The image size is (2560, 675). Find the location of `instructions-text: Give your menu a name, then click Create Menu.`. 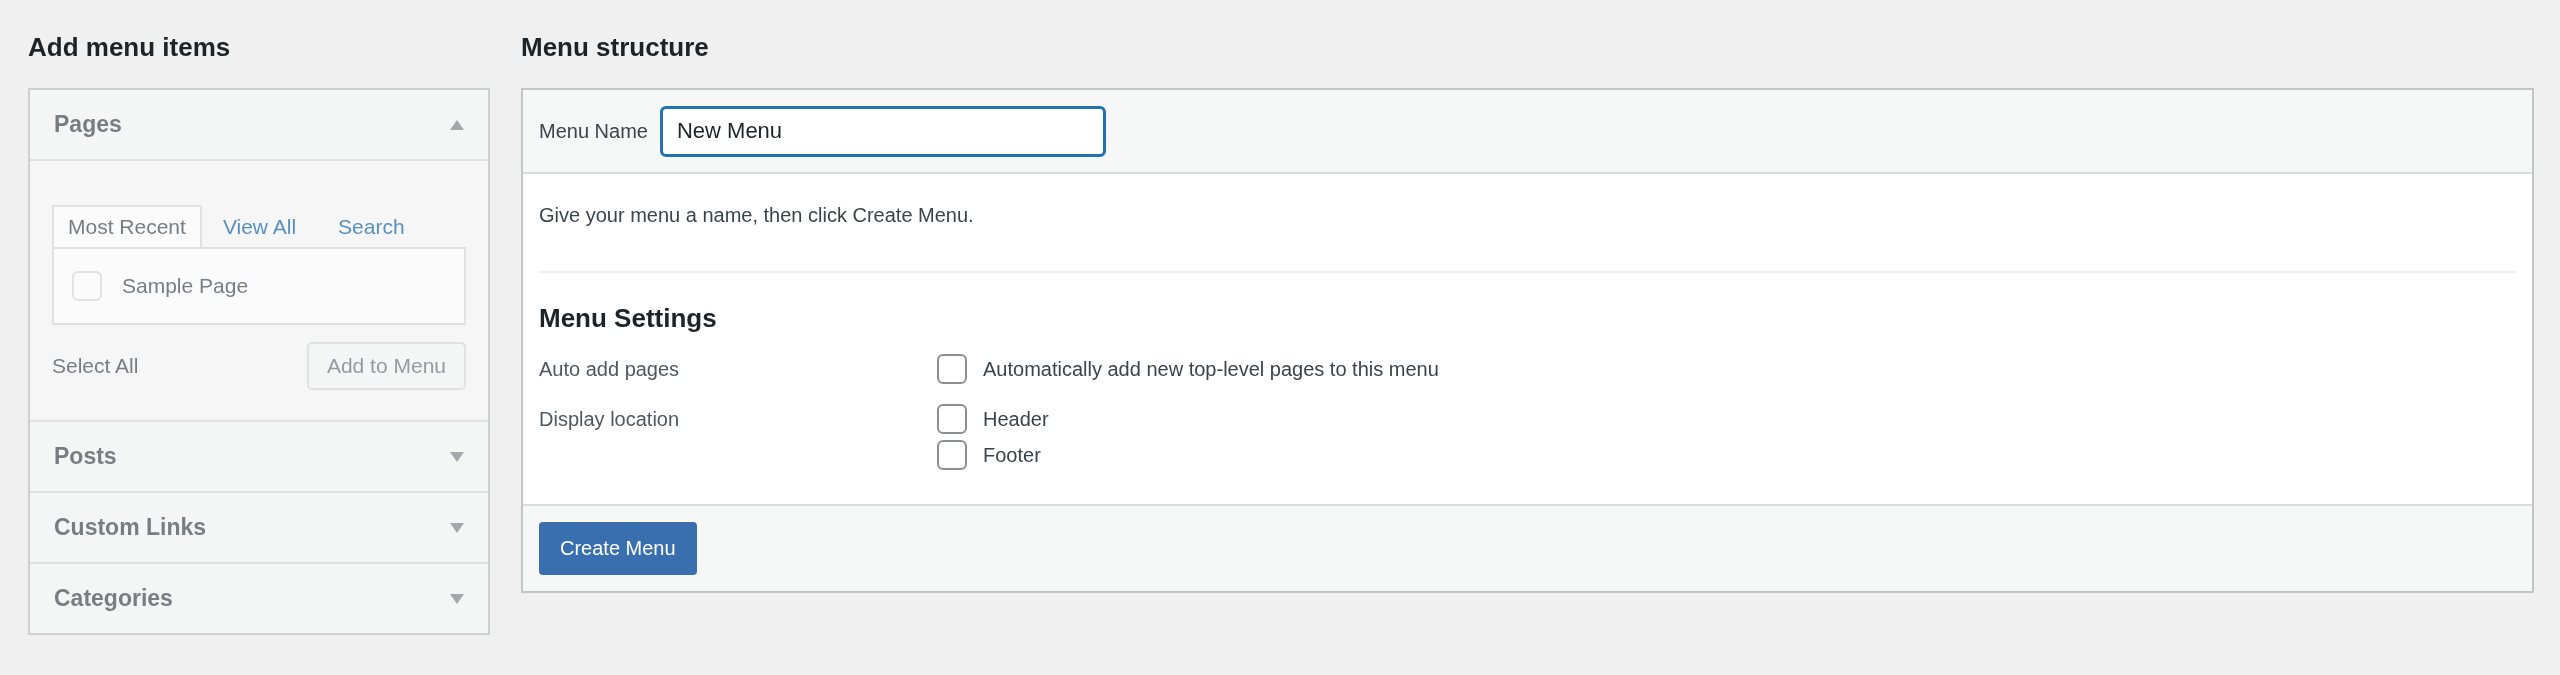

instructions-text: Give your menu a name, then click Create Menu. is located at coordinates (757, 215).